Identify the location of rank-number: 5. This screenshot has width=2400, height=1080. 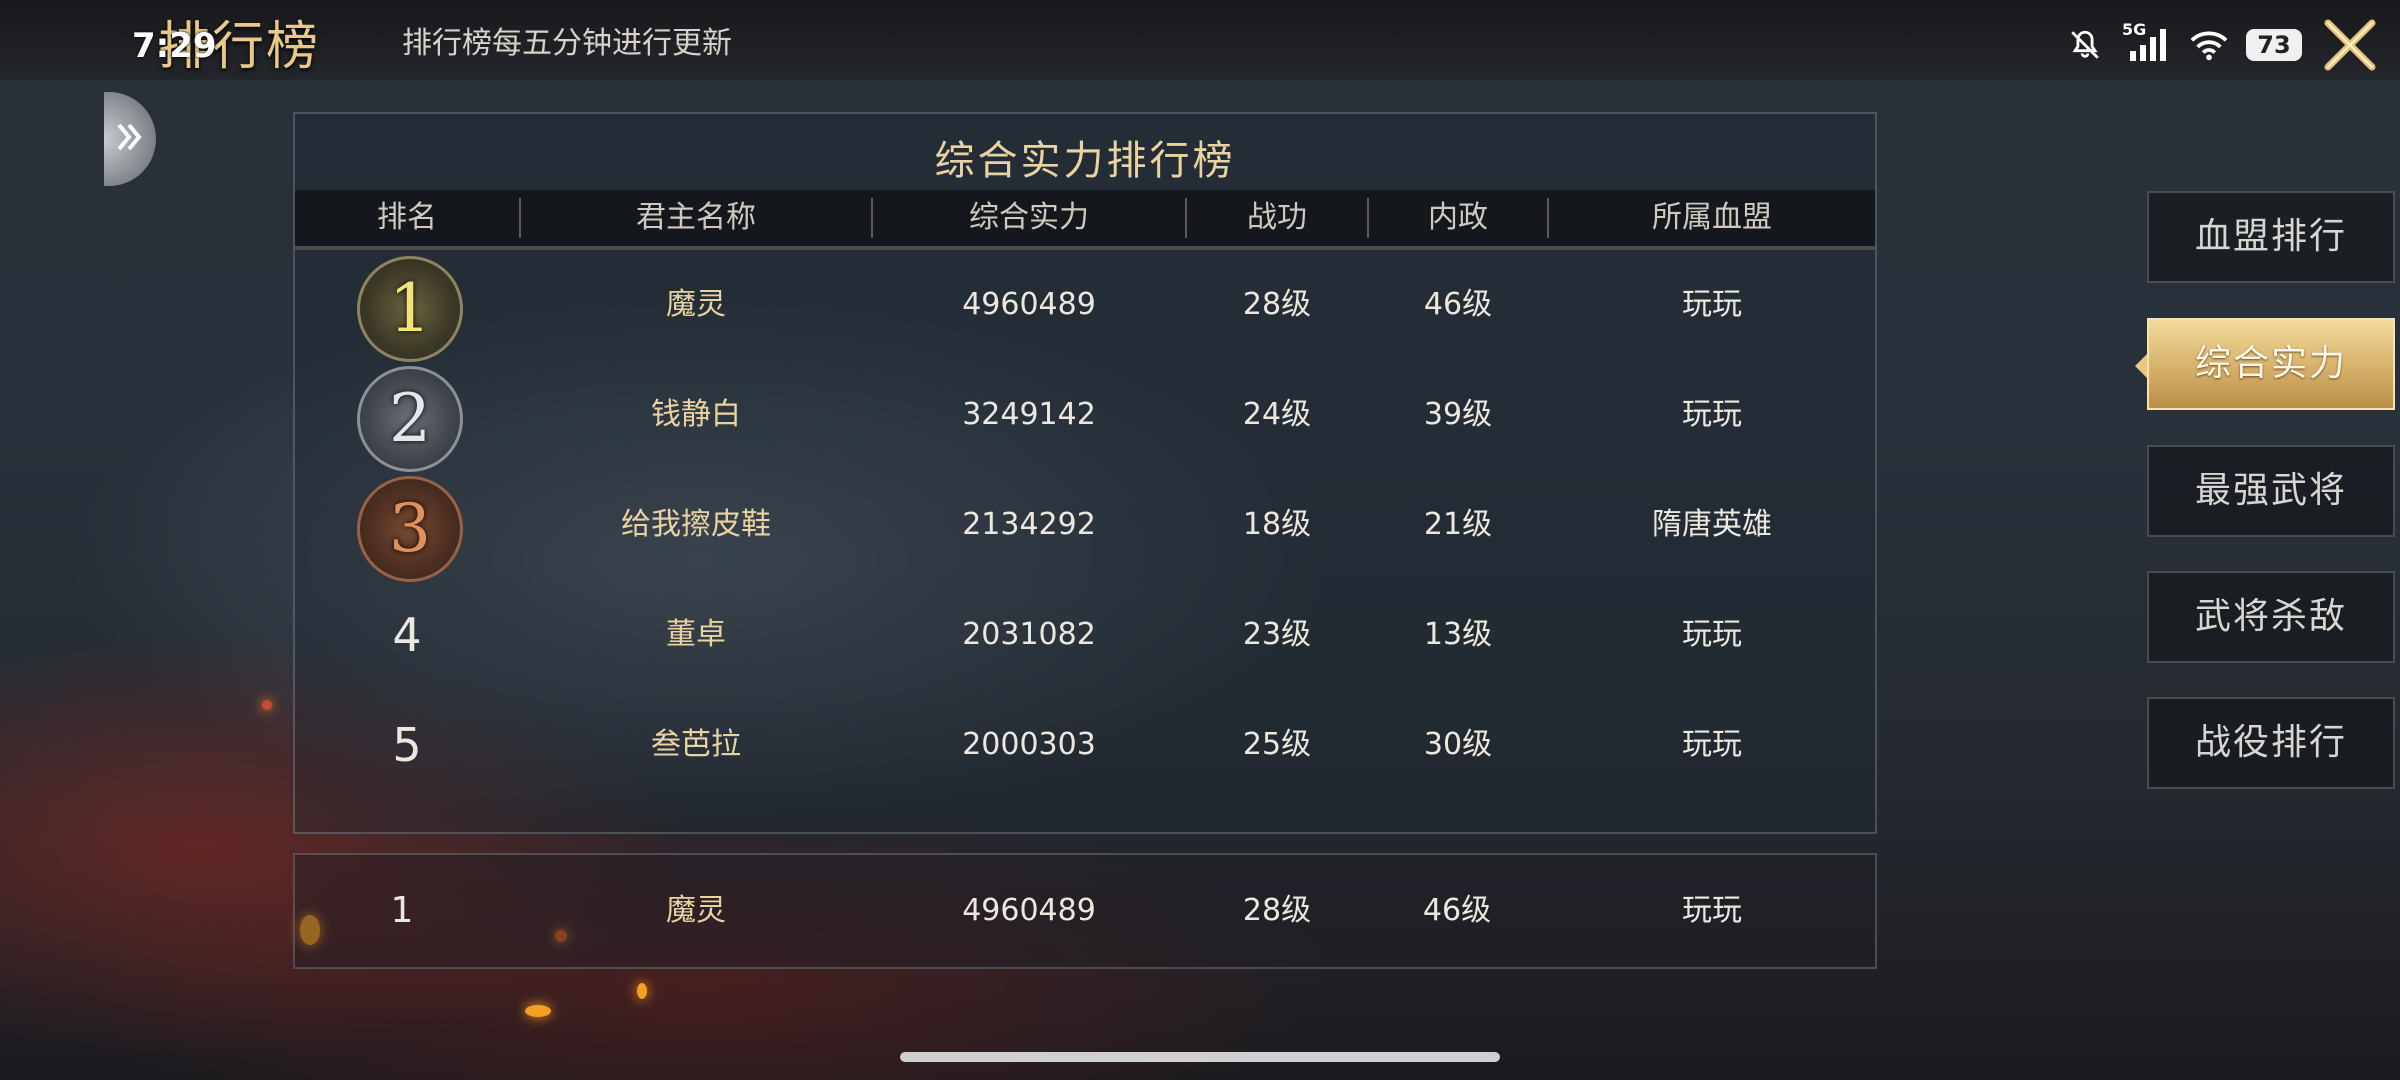
(407, 745).